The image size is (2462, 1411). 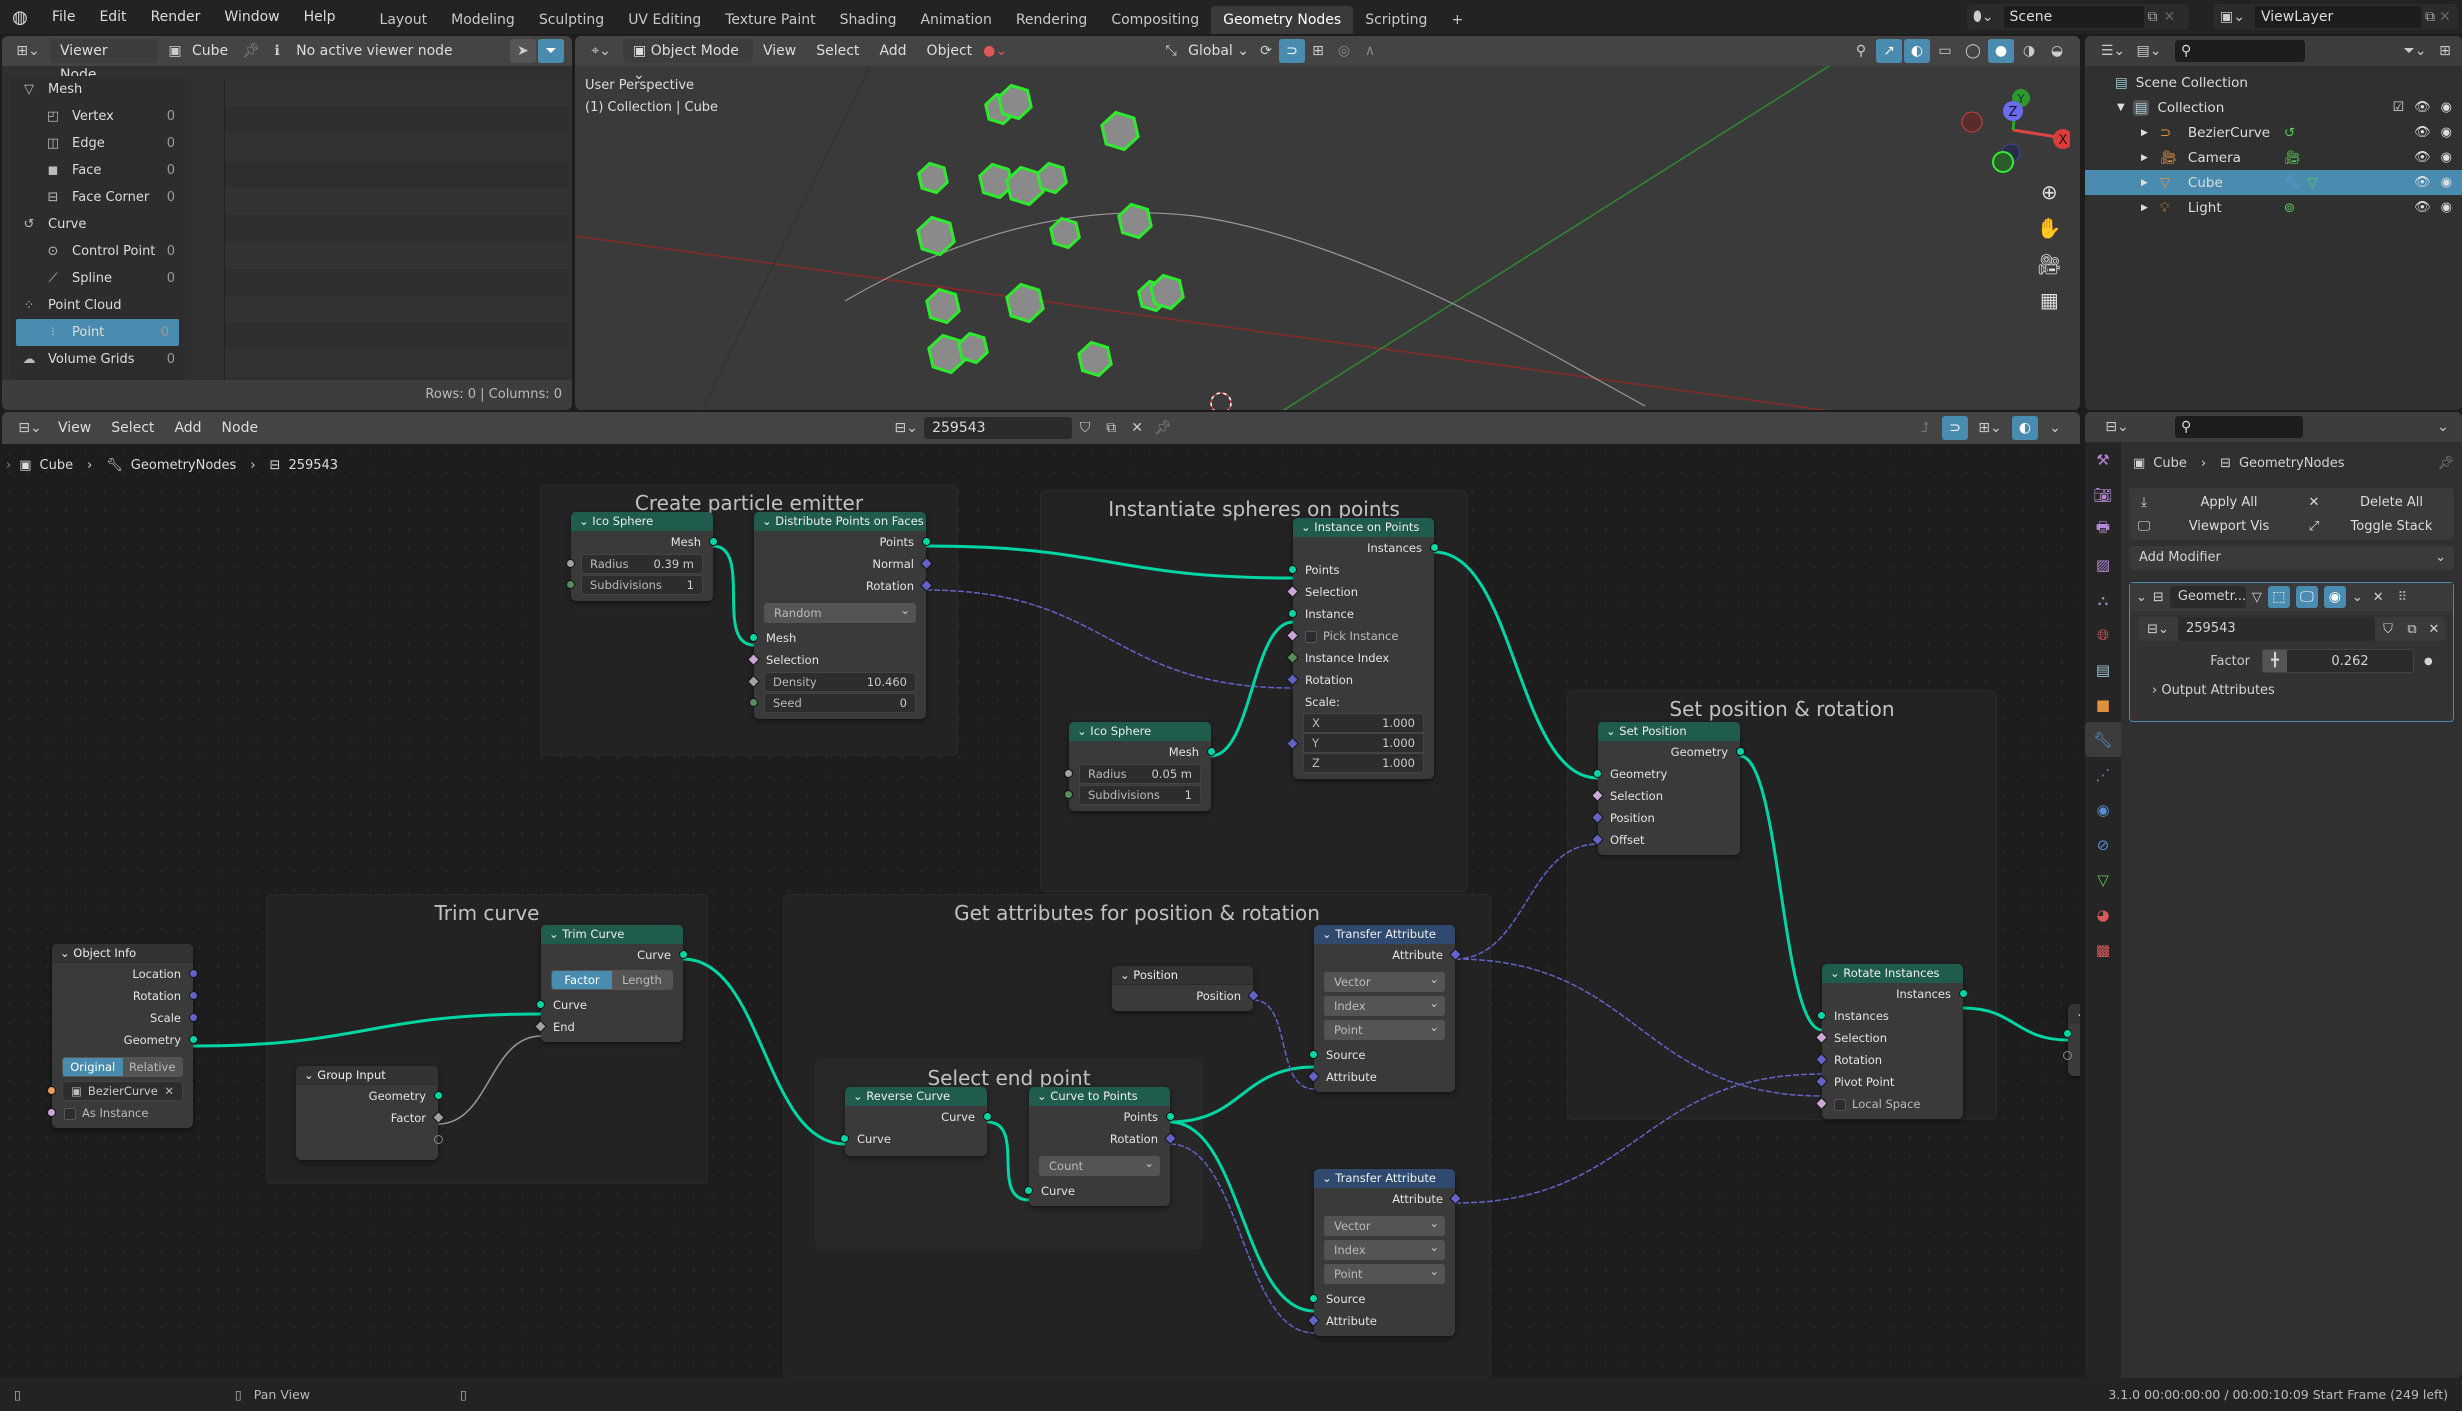 I want to click on data-set-point: ⁝ Point 0, so click(x=97, y=332).